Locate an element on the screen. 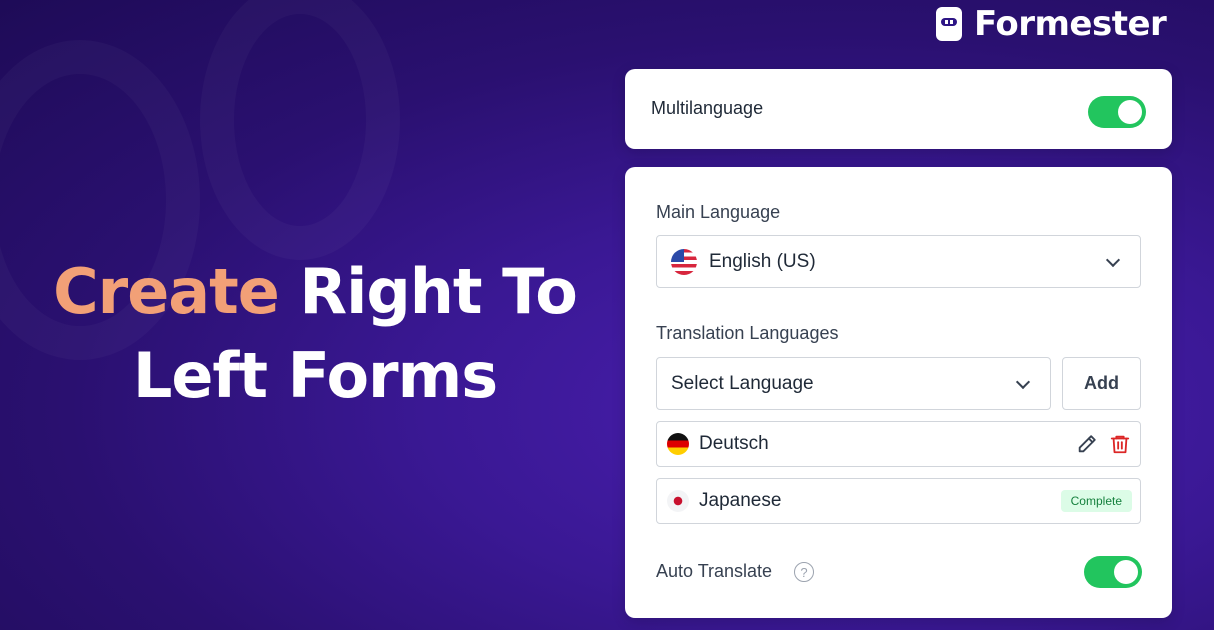  hero-accent-word: Create is located at coordinates (166, 291).